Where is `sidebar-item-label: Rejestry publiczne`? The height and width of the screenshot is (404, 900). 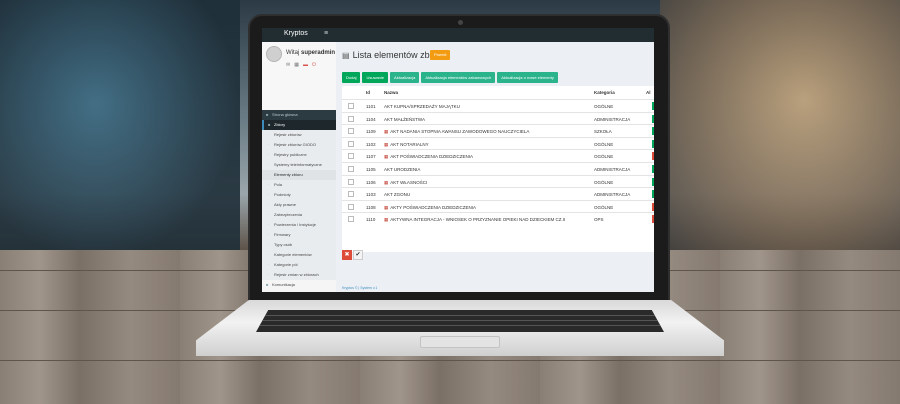 sidebar-item-label: Rejestry publiczne is located at coordinates (290, 154).